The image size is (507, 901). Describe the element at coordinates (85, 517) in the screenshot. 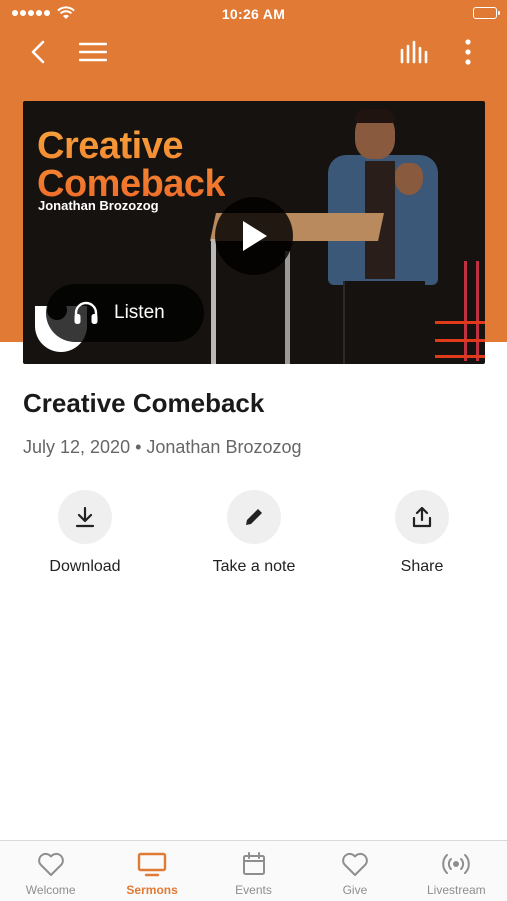

I see `download-icon` at that location.